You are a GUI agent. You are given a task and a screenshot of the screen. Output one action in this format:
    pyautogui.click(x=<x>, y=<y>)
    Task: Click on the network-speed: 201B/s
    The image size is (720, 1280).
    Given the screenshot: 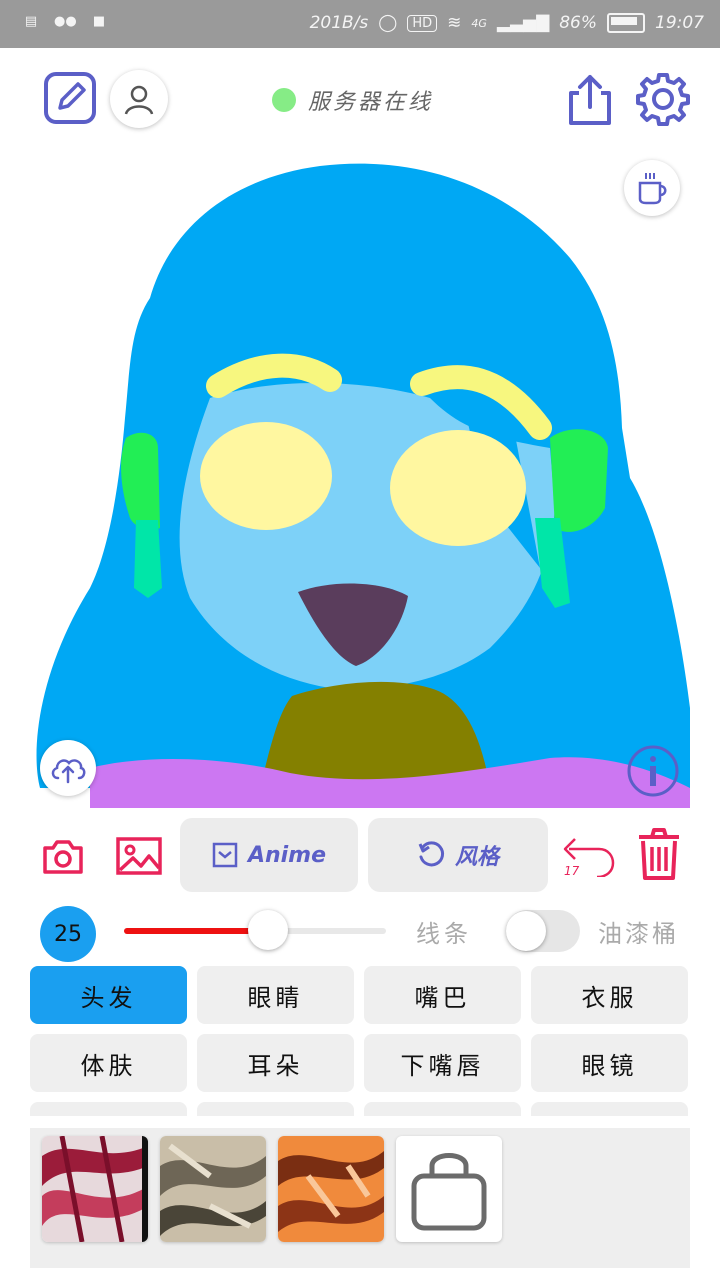 What is the action you would take?
    pyautogui.click(x=339, y=23)
    